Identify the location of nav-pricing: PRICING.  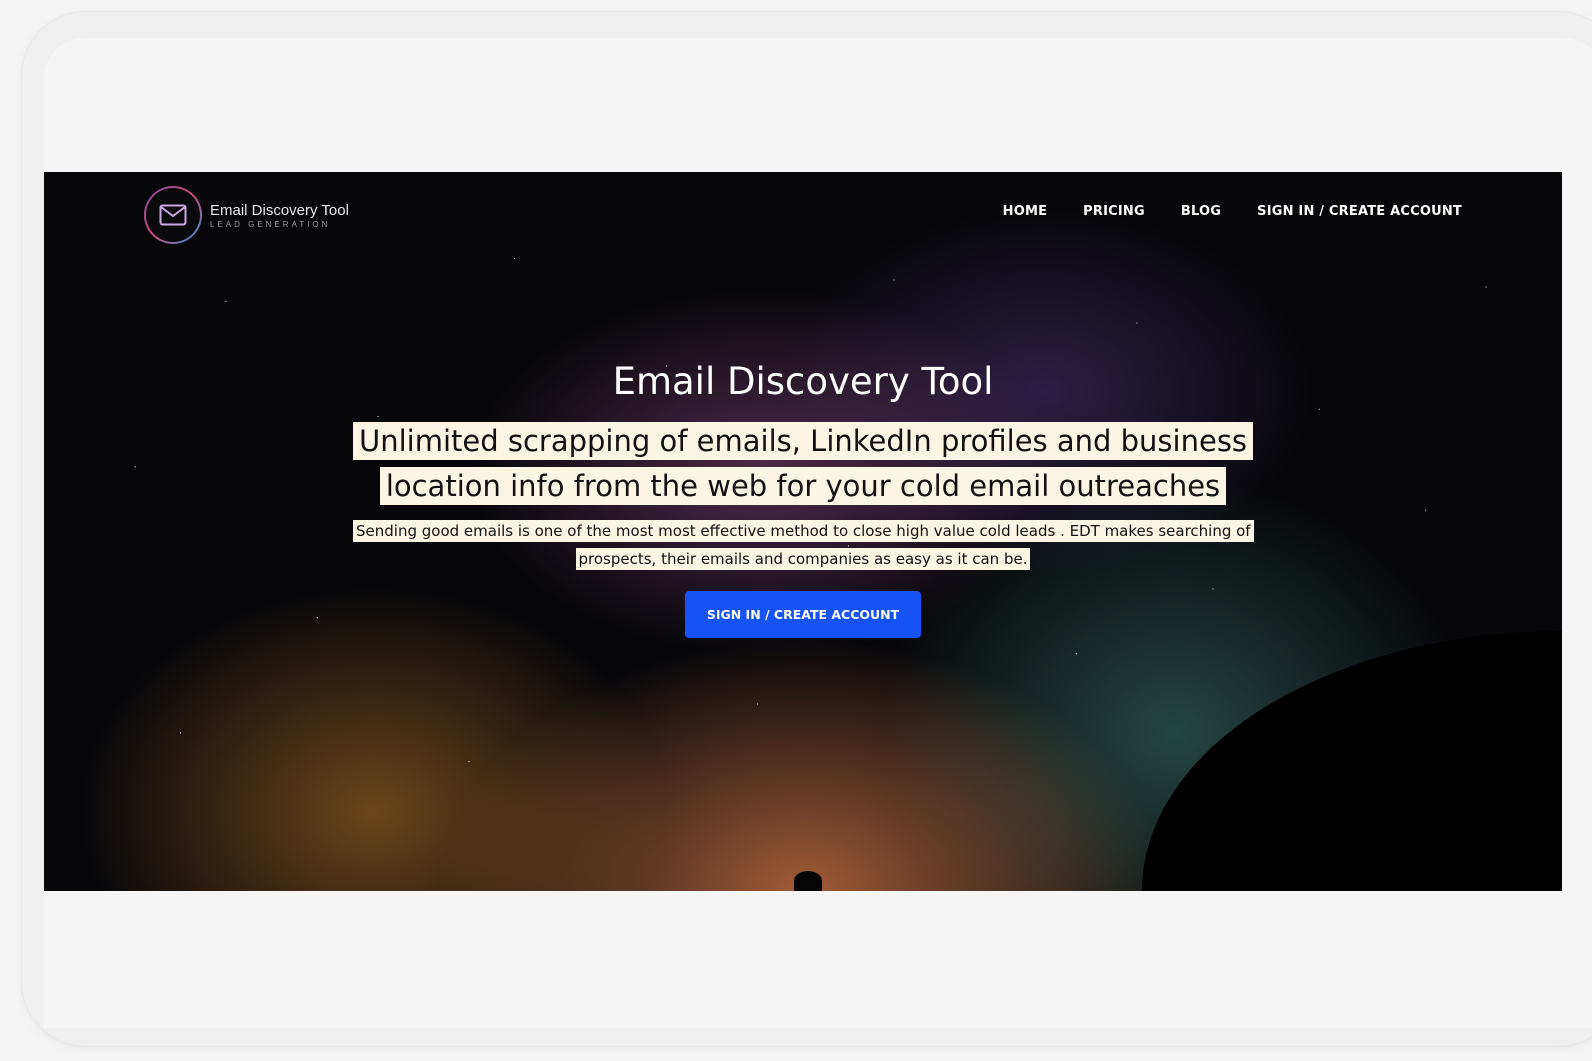
(1114, 211).